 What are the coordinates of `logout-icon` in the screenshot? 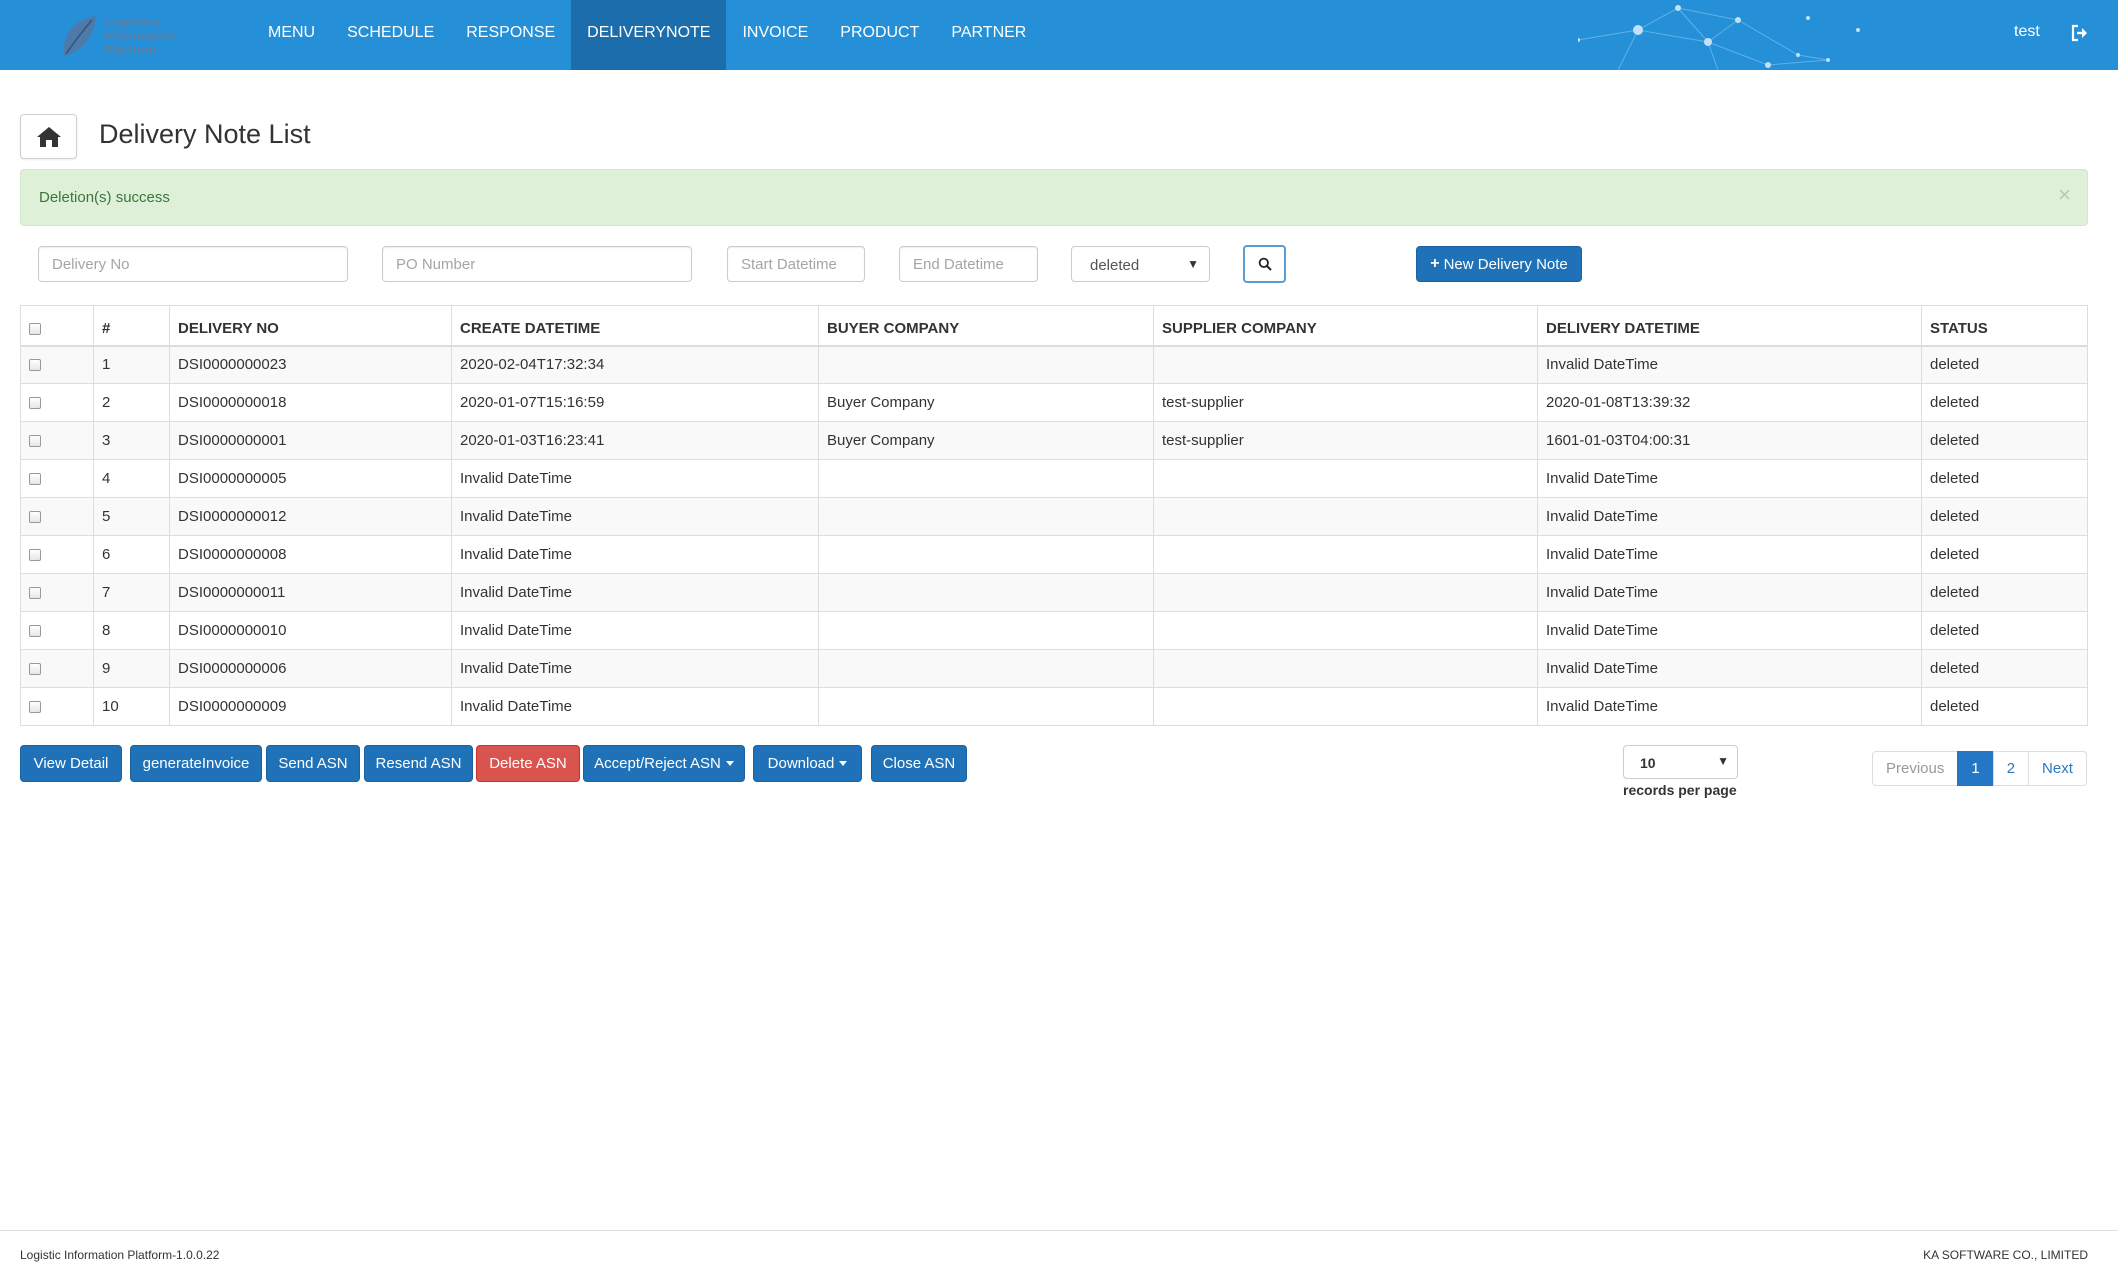 It's located at (2080, 33).